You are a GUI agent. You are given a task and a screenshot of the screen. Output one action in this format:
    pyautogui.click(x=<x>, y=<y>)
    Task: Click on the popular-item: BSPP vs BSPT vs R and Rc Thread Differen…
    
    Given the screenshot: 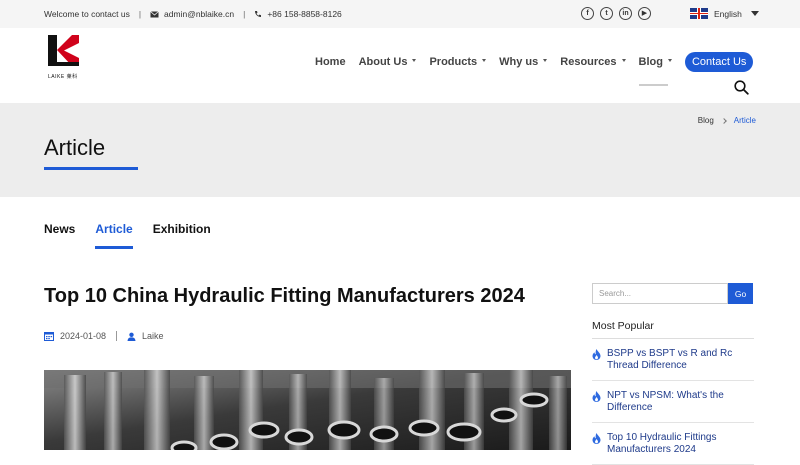 What is the action you would take?
    pyautogui.click(x=673, y=360)
    